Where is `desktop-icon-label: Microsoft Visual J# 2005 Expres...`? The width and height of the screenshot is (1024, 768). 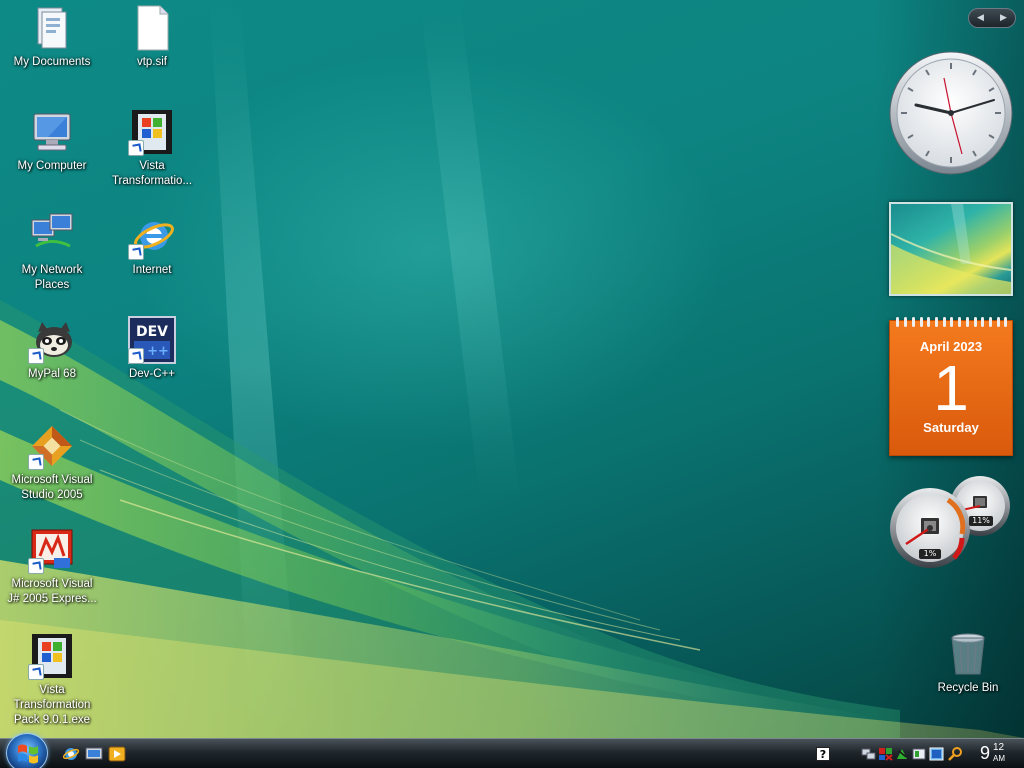
desktop-icon-label: Microsoft Visual J# 2005 Expres... is located at coordinates (52, 591).